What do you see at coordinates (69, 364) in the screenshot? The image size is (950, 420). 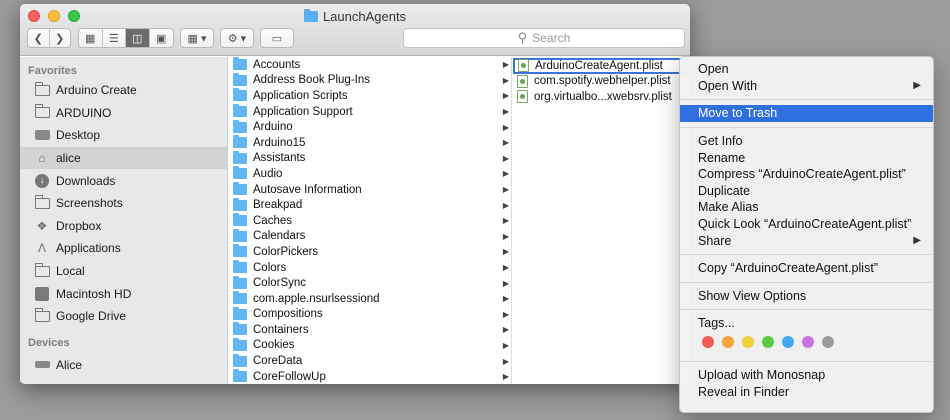 I see `sidebar-item-label: Alice` at bounding box center [69, 364].